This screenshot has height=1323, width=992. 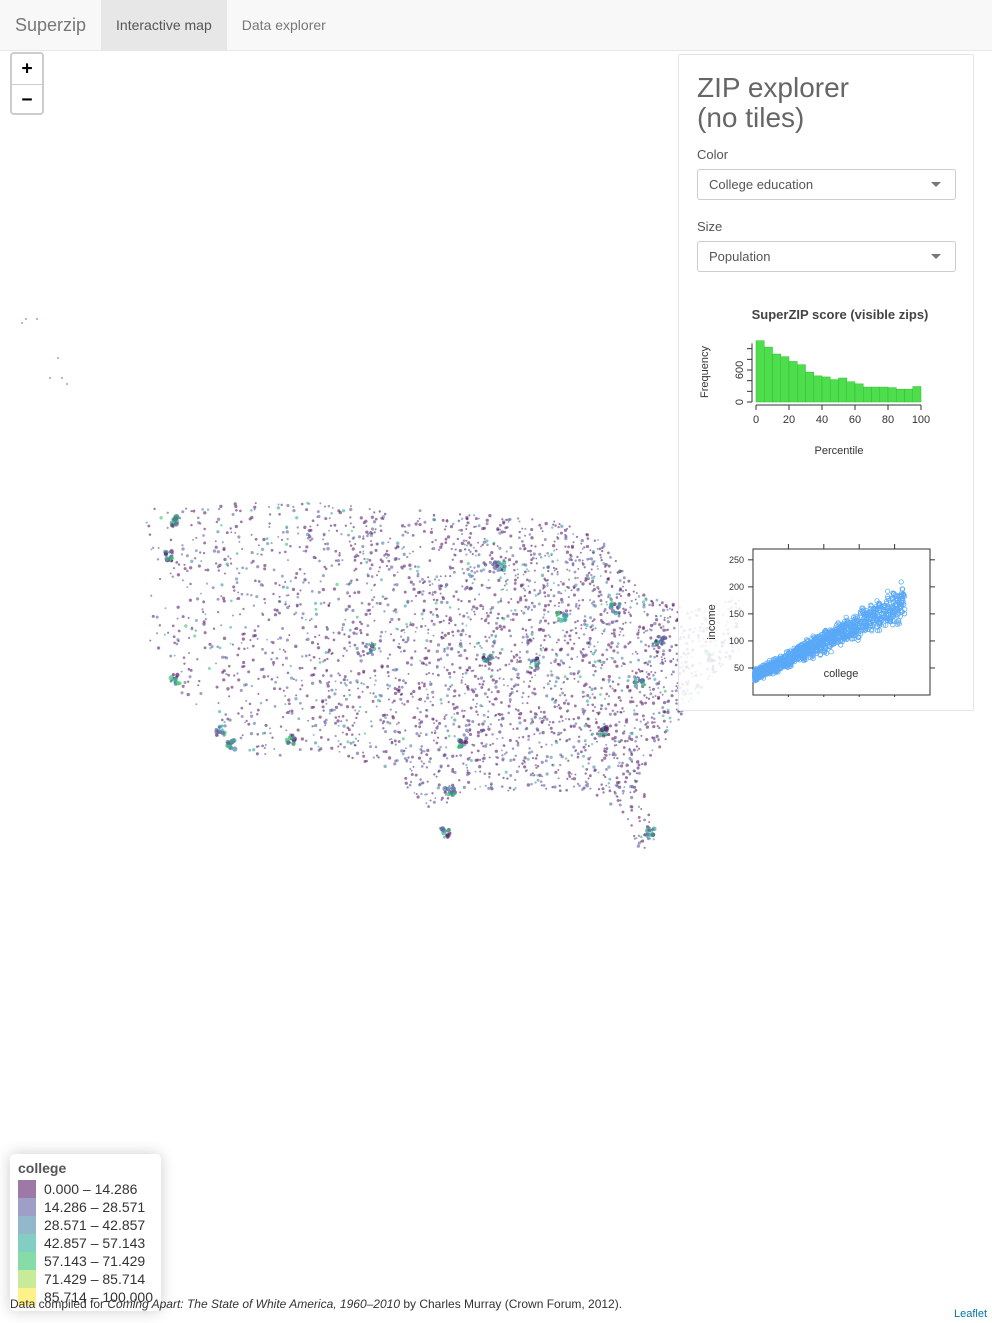 I want to click on app-brand: Superzip, so click(x=50, y=25).